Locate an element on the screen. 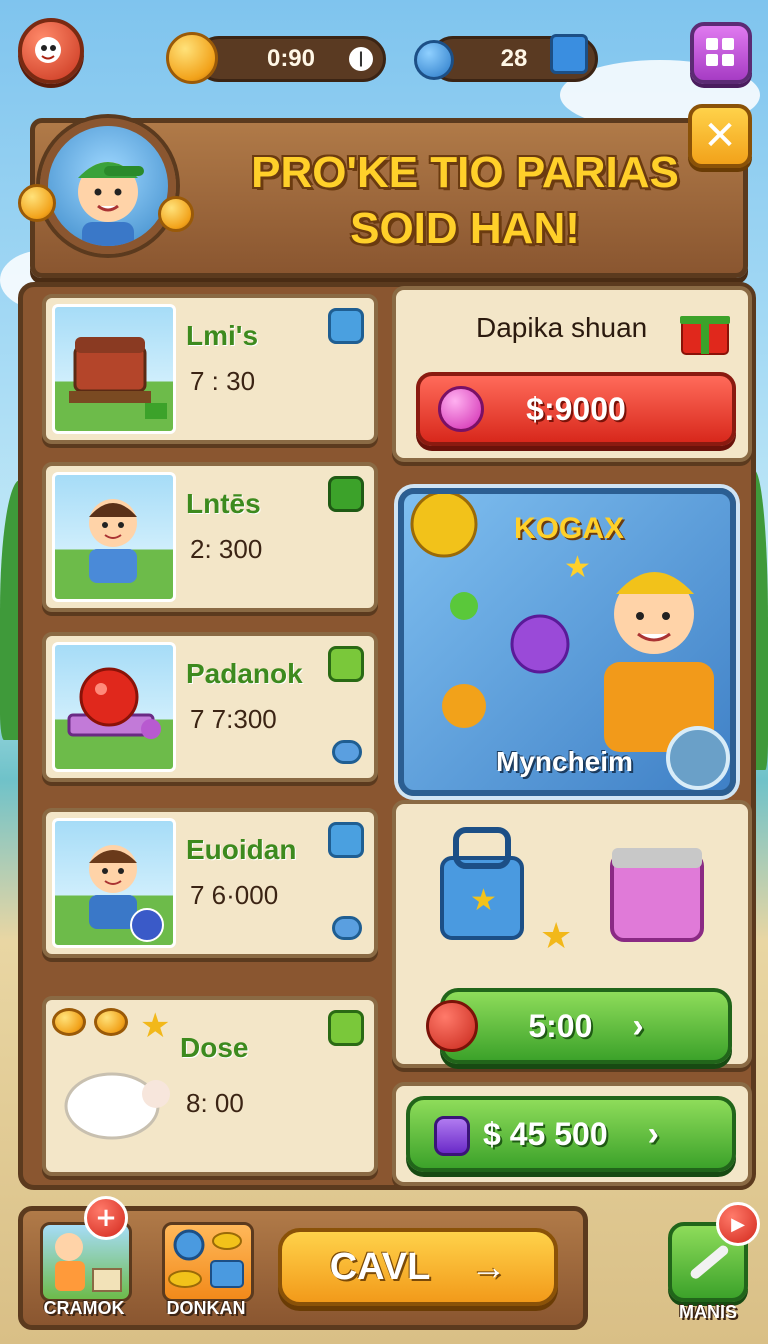 The image size is (768, 1344). timer-value: 0:90 is located at coordinates (291, 58).